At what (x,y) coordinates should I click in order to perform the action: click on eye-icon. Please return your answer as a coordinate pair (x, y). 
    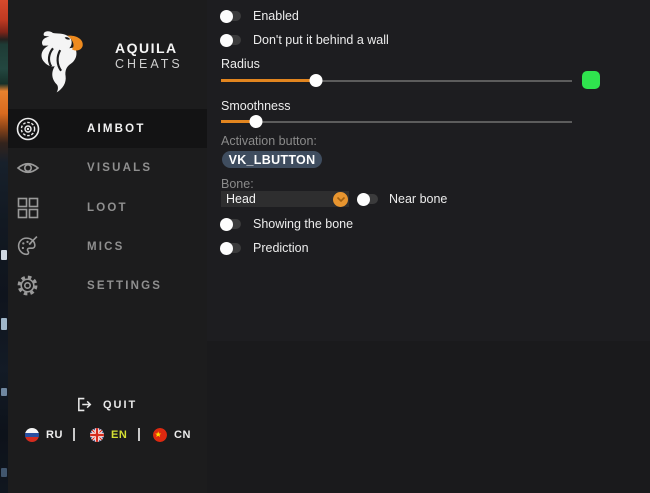
    Looking at the image, I should click on (27, 167).